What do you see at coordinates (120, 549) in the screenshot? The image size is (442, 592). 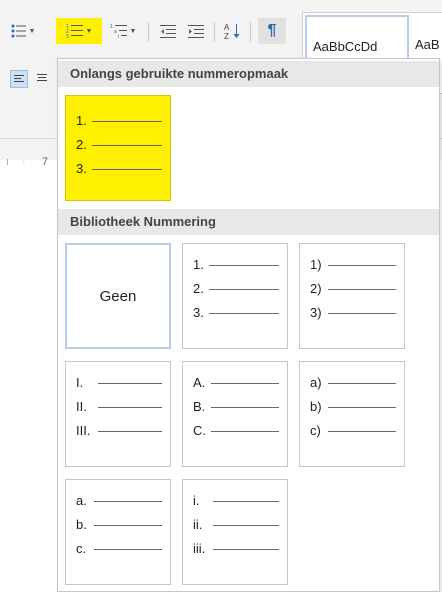 I see `list-level-row: c.` at bounding box center [120, 549].